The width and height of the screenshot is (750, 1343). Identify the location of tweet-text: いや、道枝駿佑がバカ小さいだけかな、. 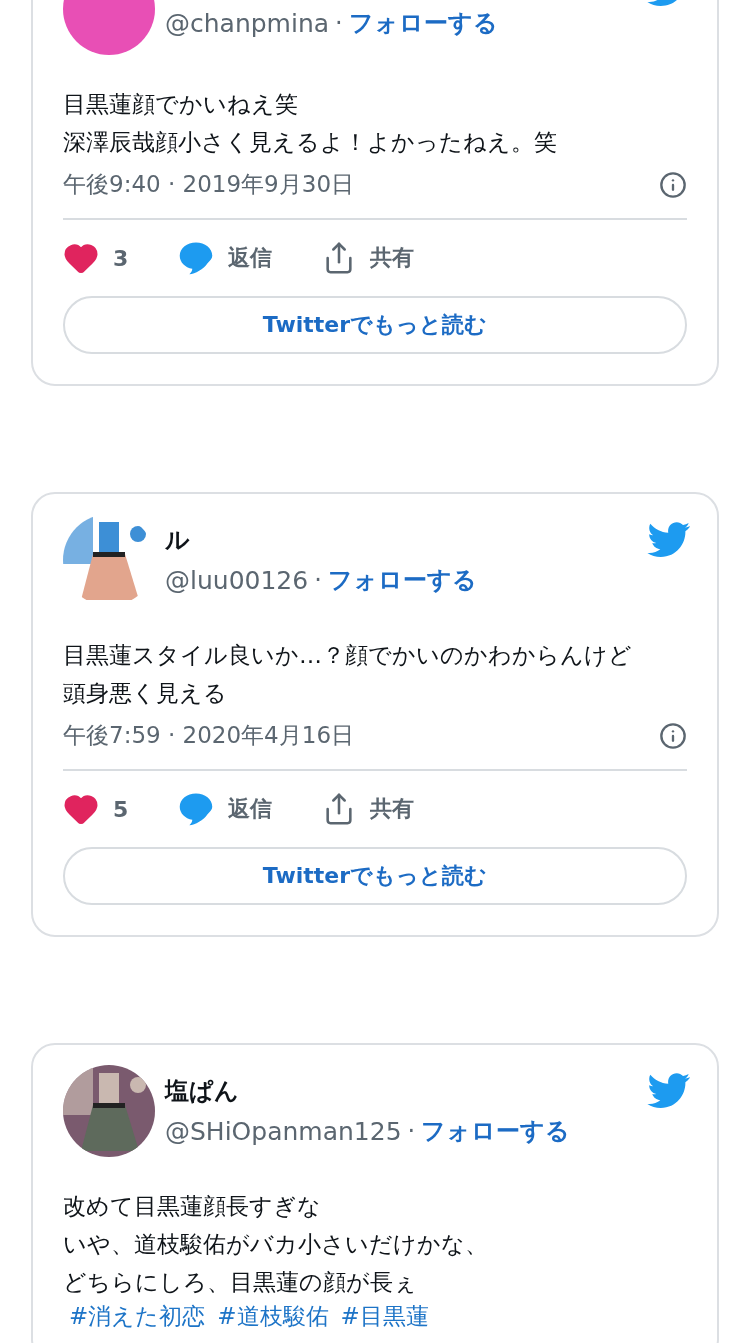
(276, 1244).